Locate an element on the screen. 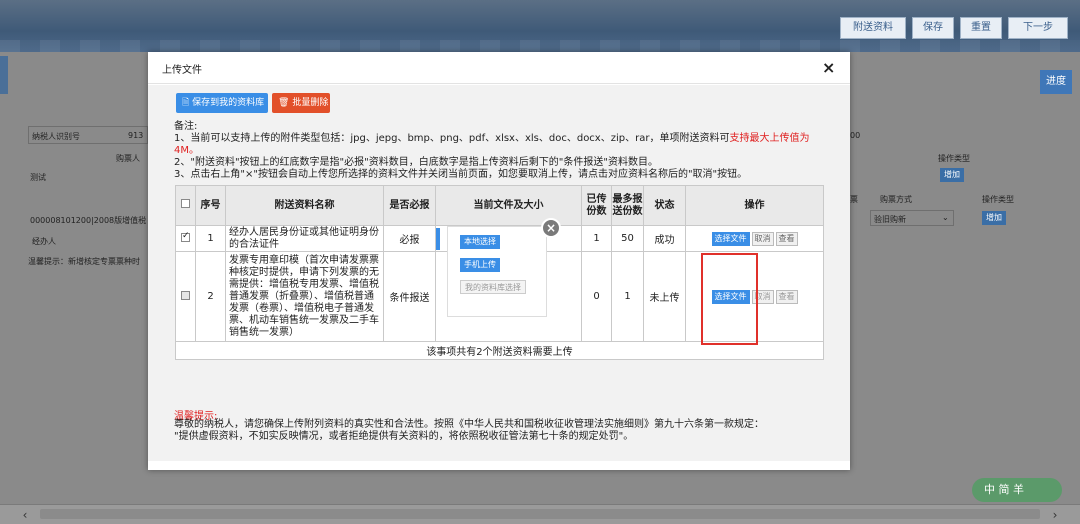  row-uploaded: 1 is located at coordinates (596, 238).